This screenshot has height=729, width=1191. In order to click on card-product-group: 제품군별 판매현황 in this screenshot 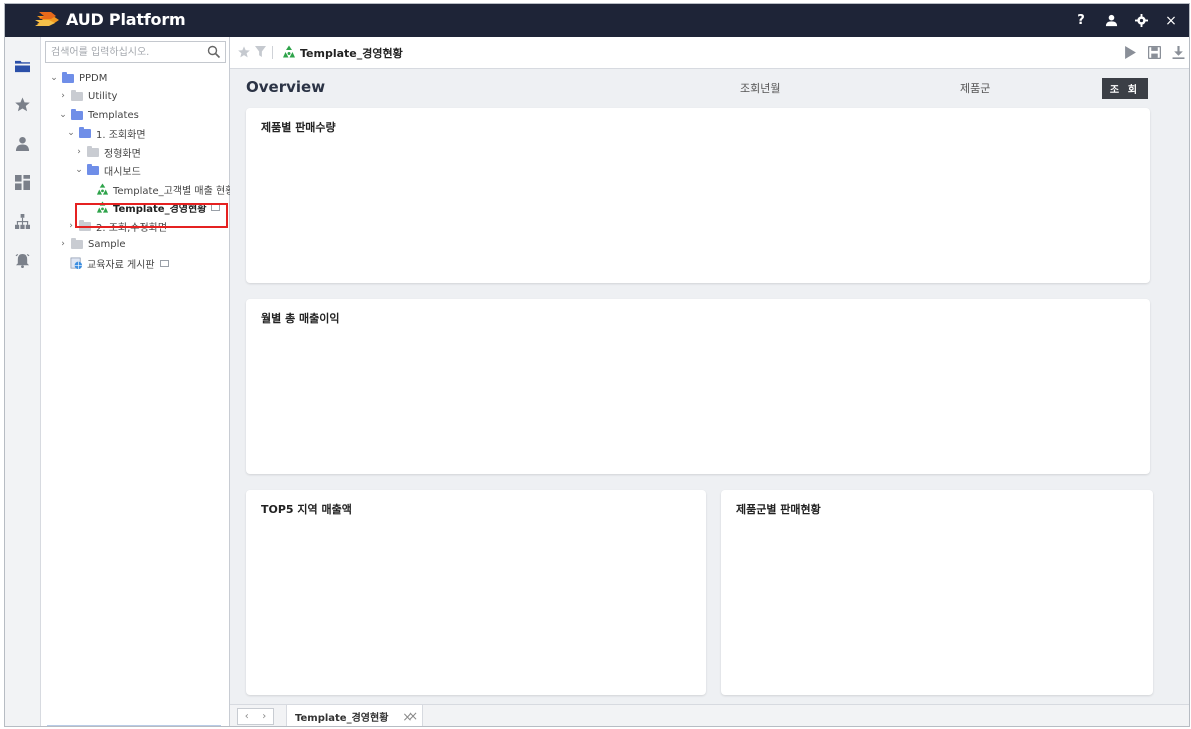, I will do `click(937, 592)`.